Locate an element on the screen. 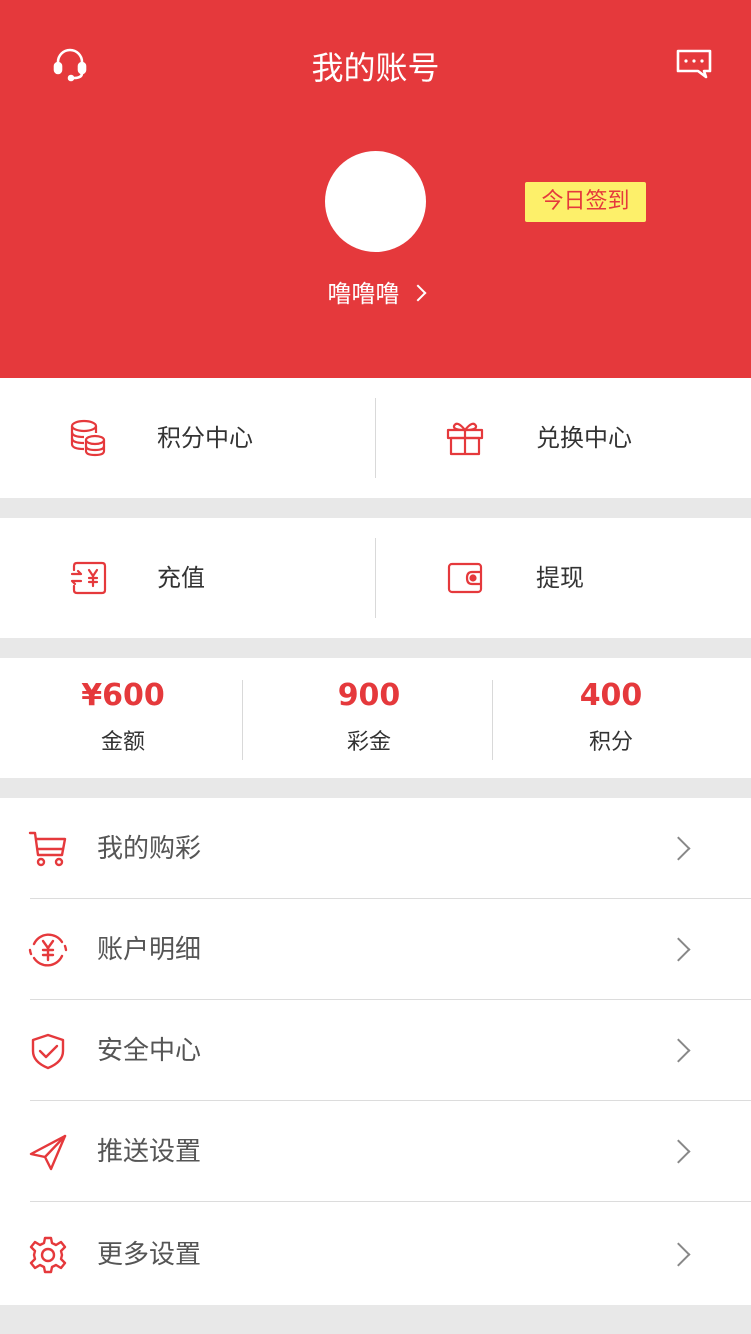 This screenshot has width=751, height=1334. exchange-center-button: 兑换中心 is located at coordinates (563, 438).